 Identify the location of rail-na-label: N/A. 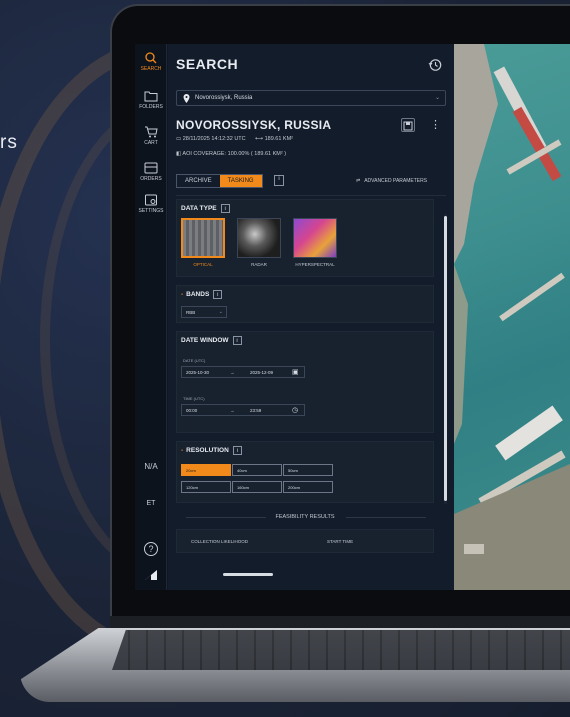
(151, 466).